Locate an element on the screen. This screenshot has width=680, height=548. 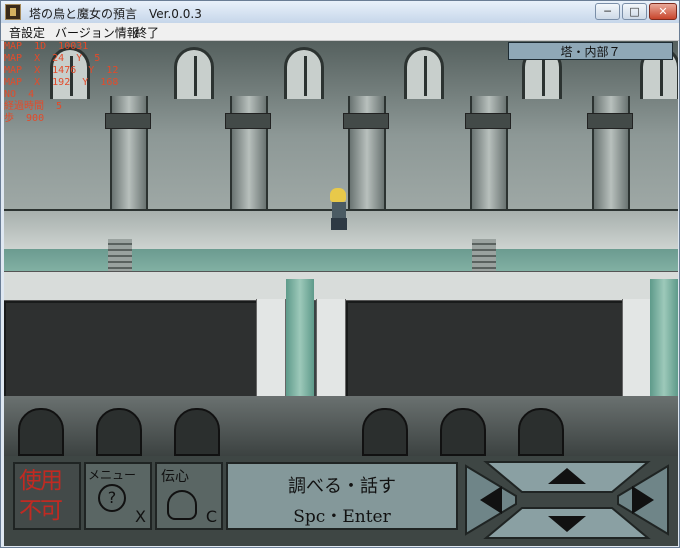
examine-talk-label: 調べる・話す is located at coordinates (342, 486).